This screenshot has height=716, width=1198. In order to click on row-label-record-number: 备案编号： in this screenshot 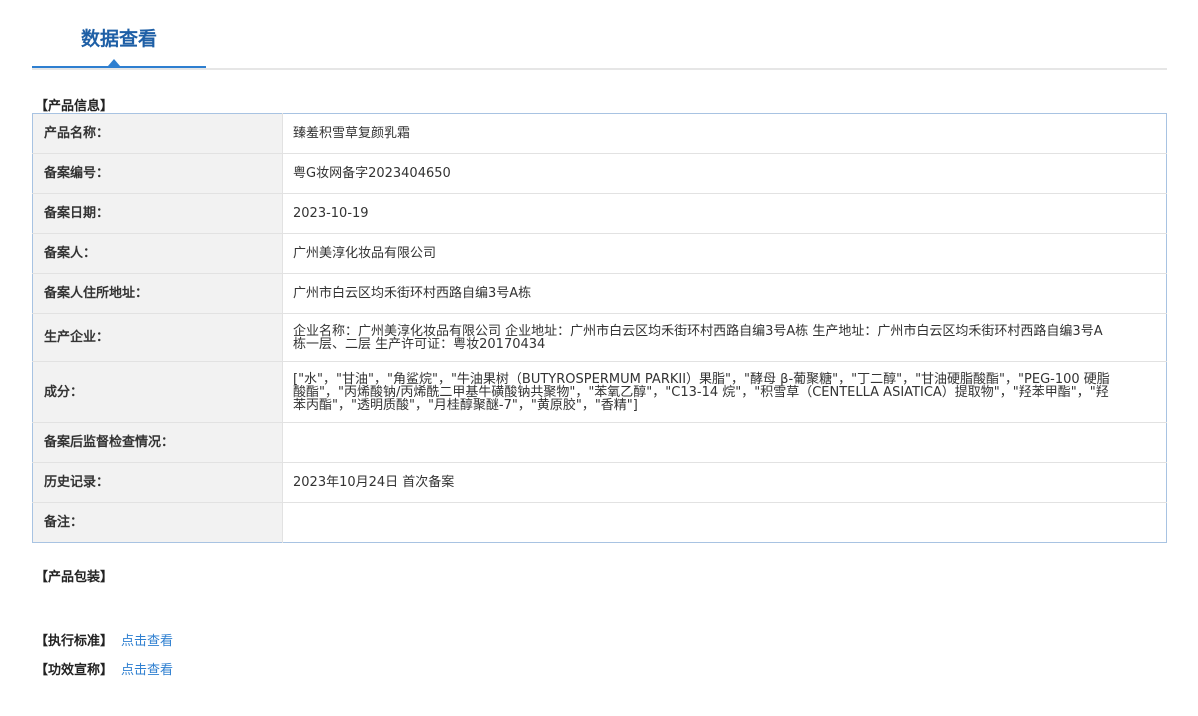, I will do `click(157, 173)`.